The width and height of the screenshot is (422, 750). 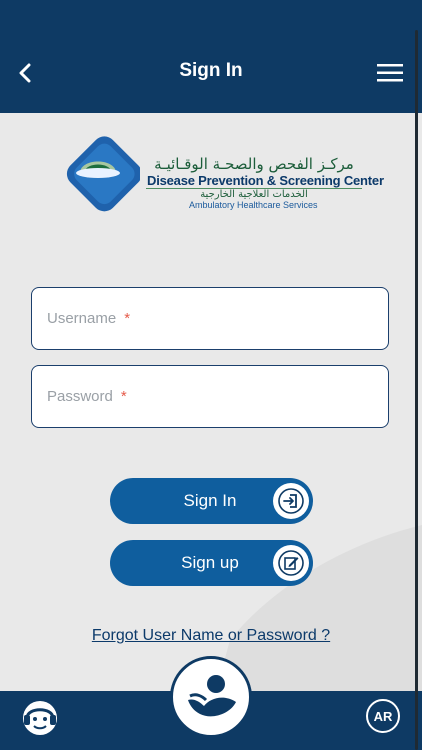 I want to click on hamburger-menu-icon, so click(x=390, y=73).